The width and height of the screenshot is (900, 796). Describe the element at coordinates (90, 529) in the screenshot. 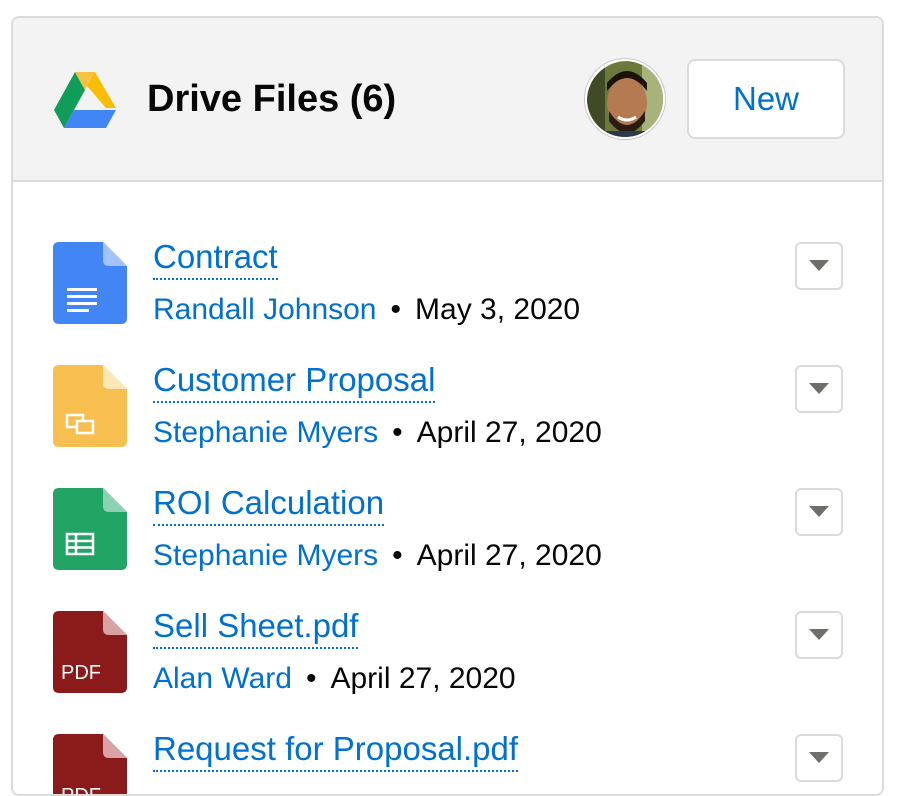

I see `google-sheets-icon` at that location.